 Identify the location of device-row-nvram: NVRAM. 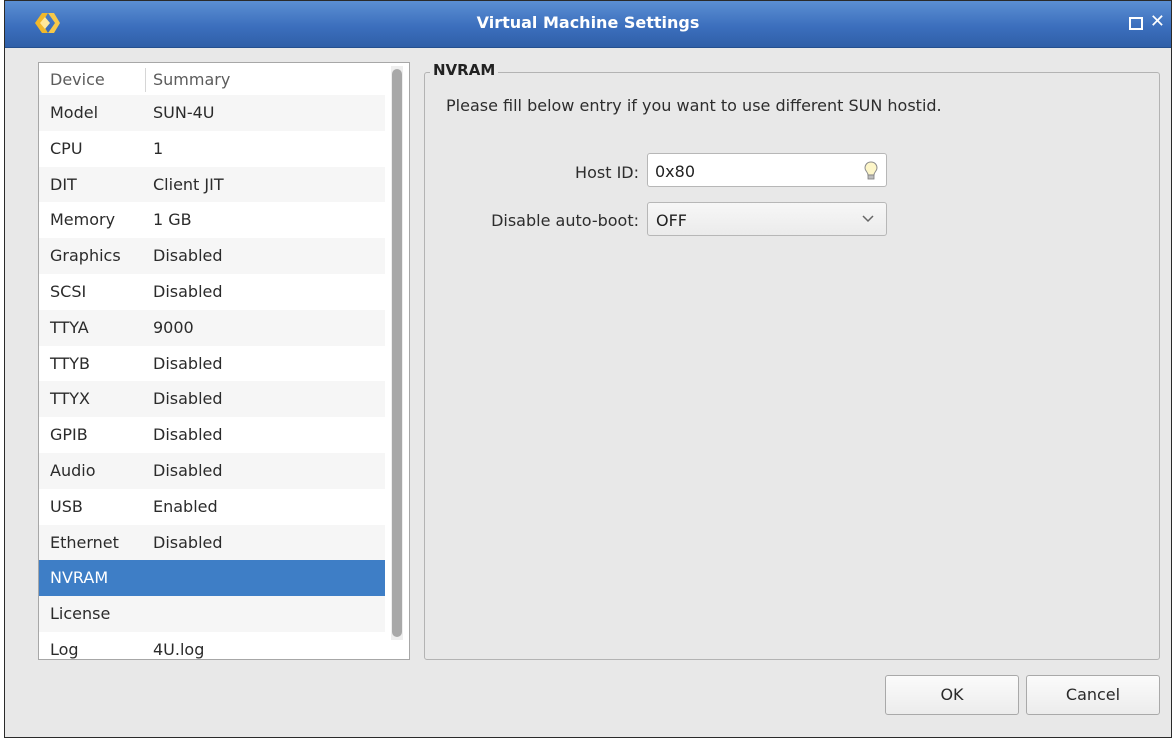
(212, 578).